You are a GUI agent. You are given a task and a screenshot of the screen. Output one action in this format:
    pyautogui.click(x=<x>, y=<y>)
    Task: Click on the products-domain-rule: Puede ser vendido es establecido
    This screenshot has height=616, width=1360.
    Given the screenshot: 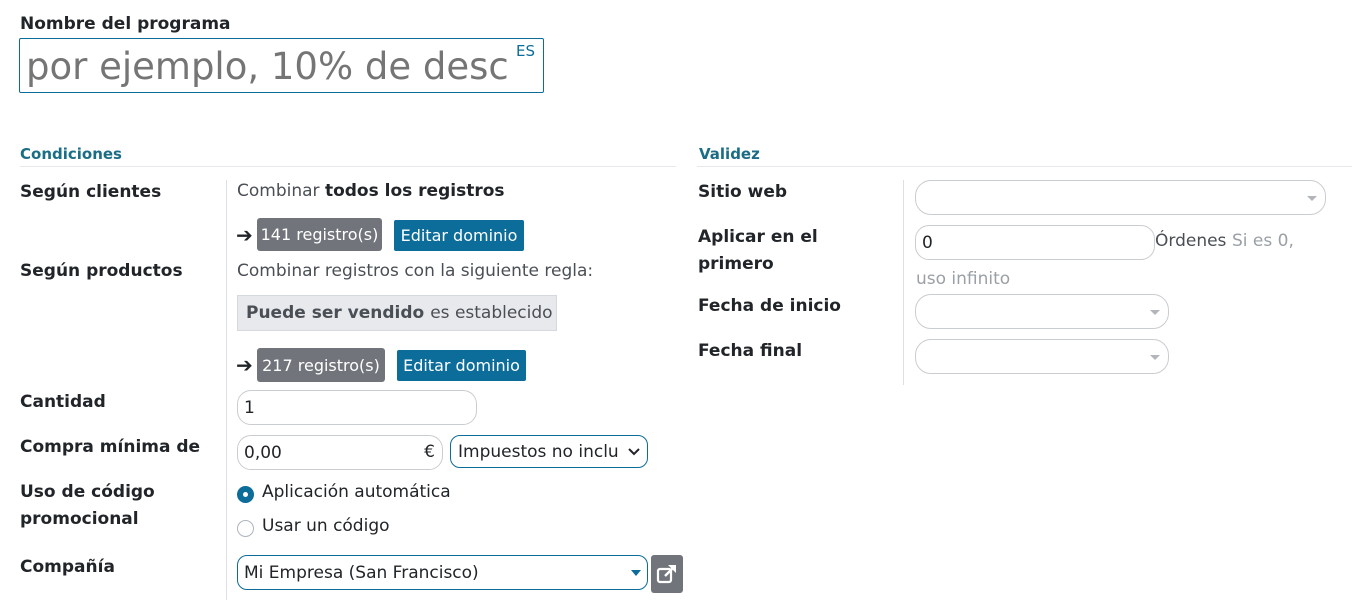 What is the action you would take?
    pyautogui.click(x=397, y=313)
    